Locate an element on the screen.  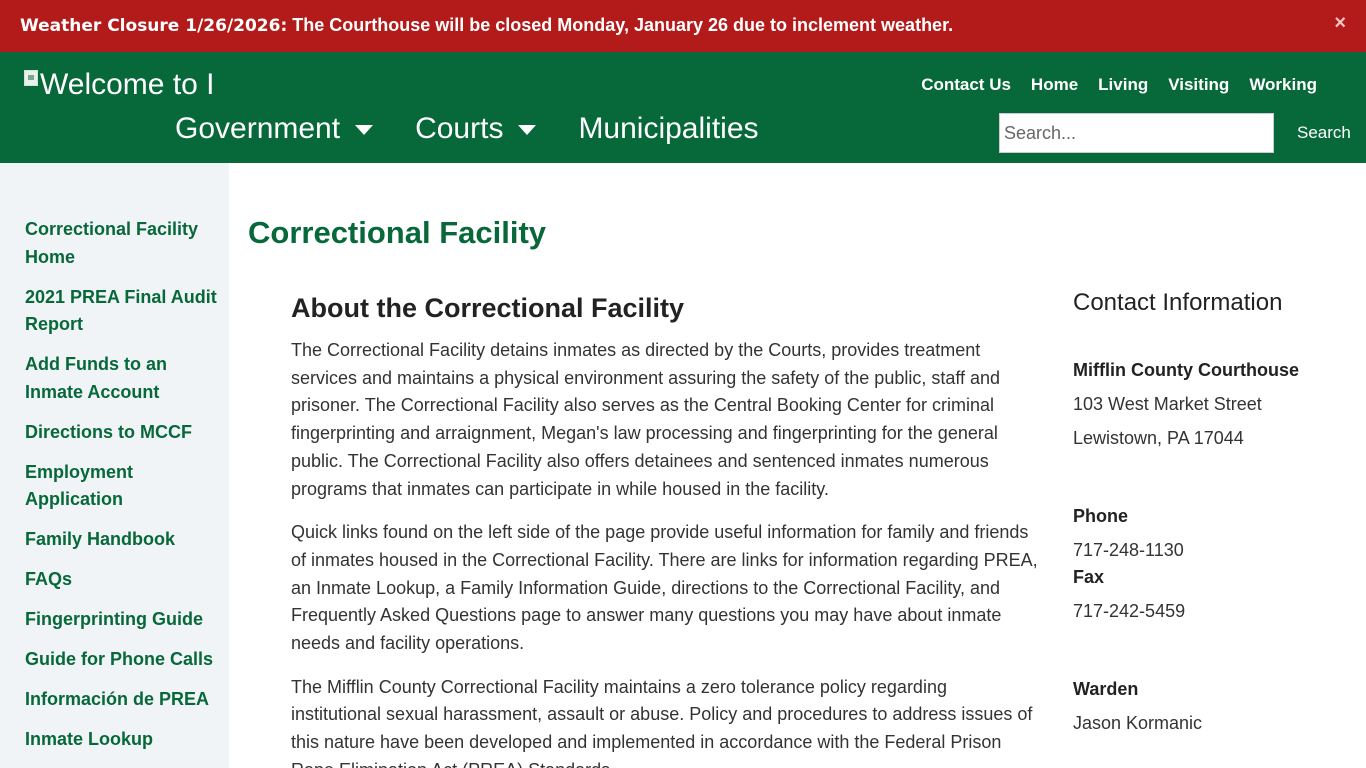
broken-image-icon is located at coordinates (31, 78).